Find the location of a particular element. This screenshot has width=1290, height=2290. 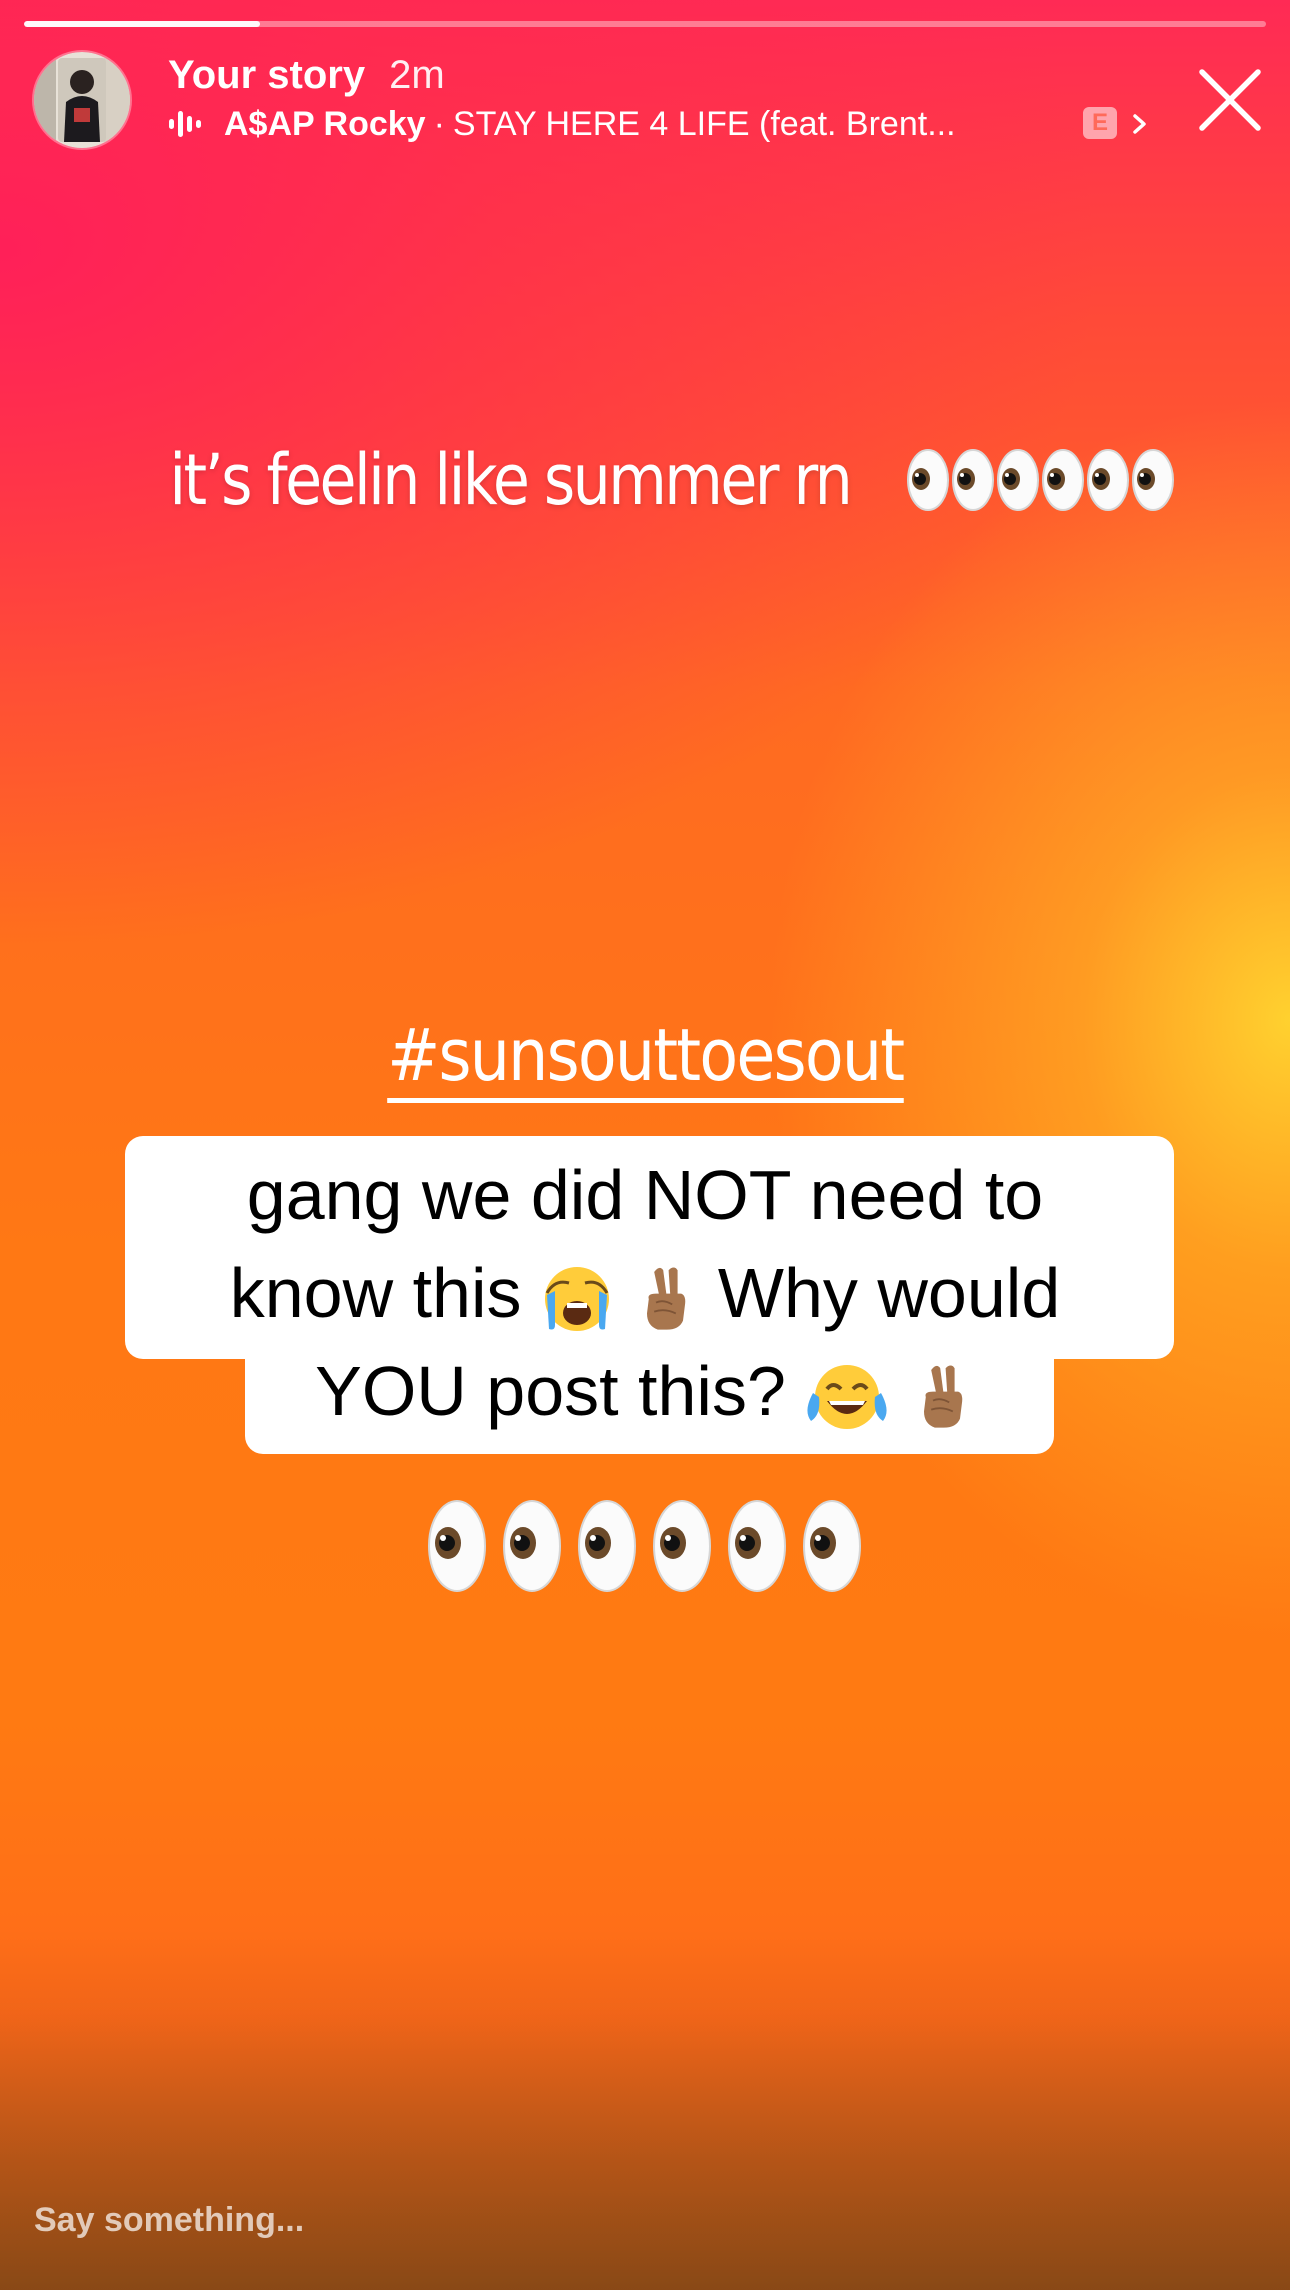

comment-line-2b-text: Why would is located at coordinates (889, 1293).